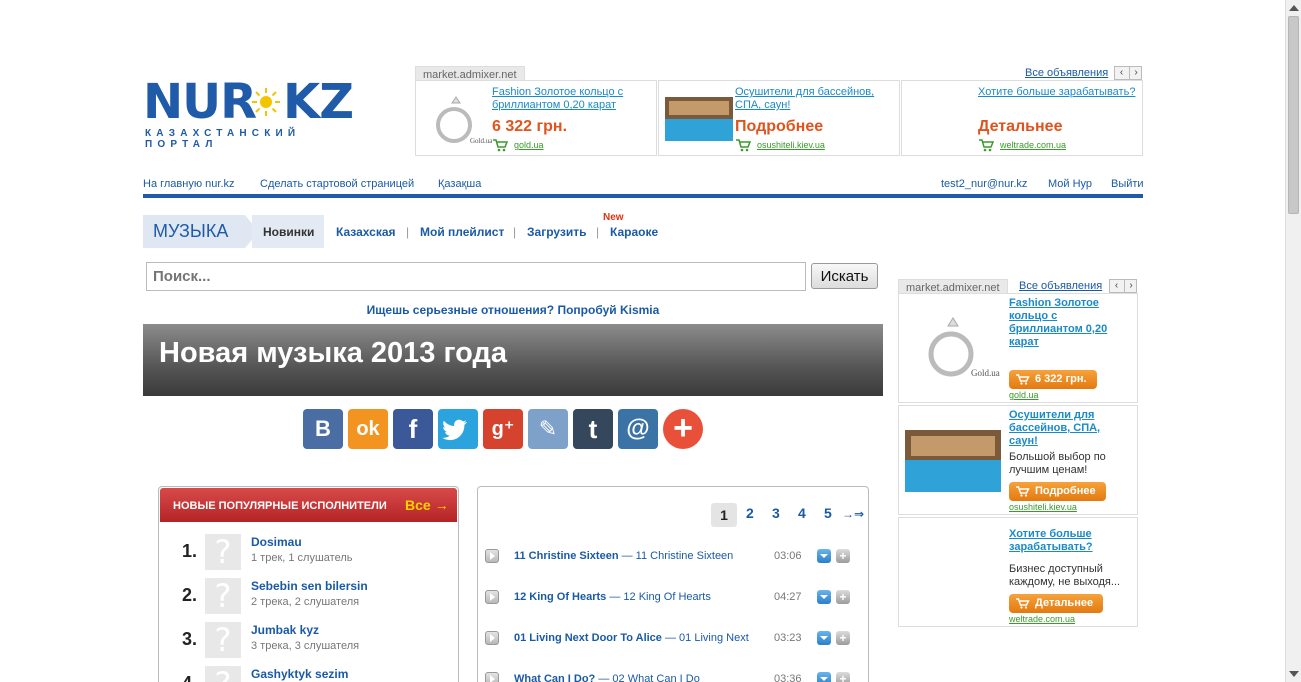 The image size is (1301, 682). What do you see at coordinates (1064, 603) in the screenshot?
I see `side-ad-button-label: Детальнее` at bounding box center [1064, 603].